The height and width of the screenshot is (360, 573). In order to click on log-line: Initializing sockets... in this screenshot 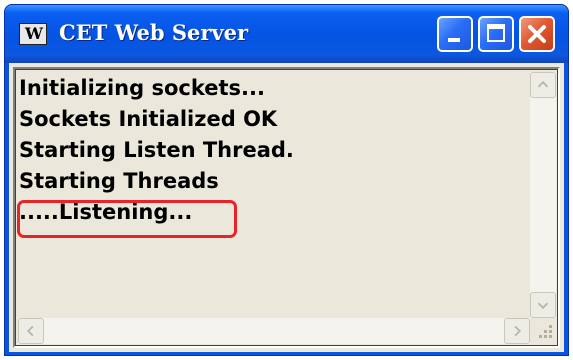, I will do `click(142, 88)`.